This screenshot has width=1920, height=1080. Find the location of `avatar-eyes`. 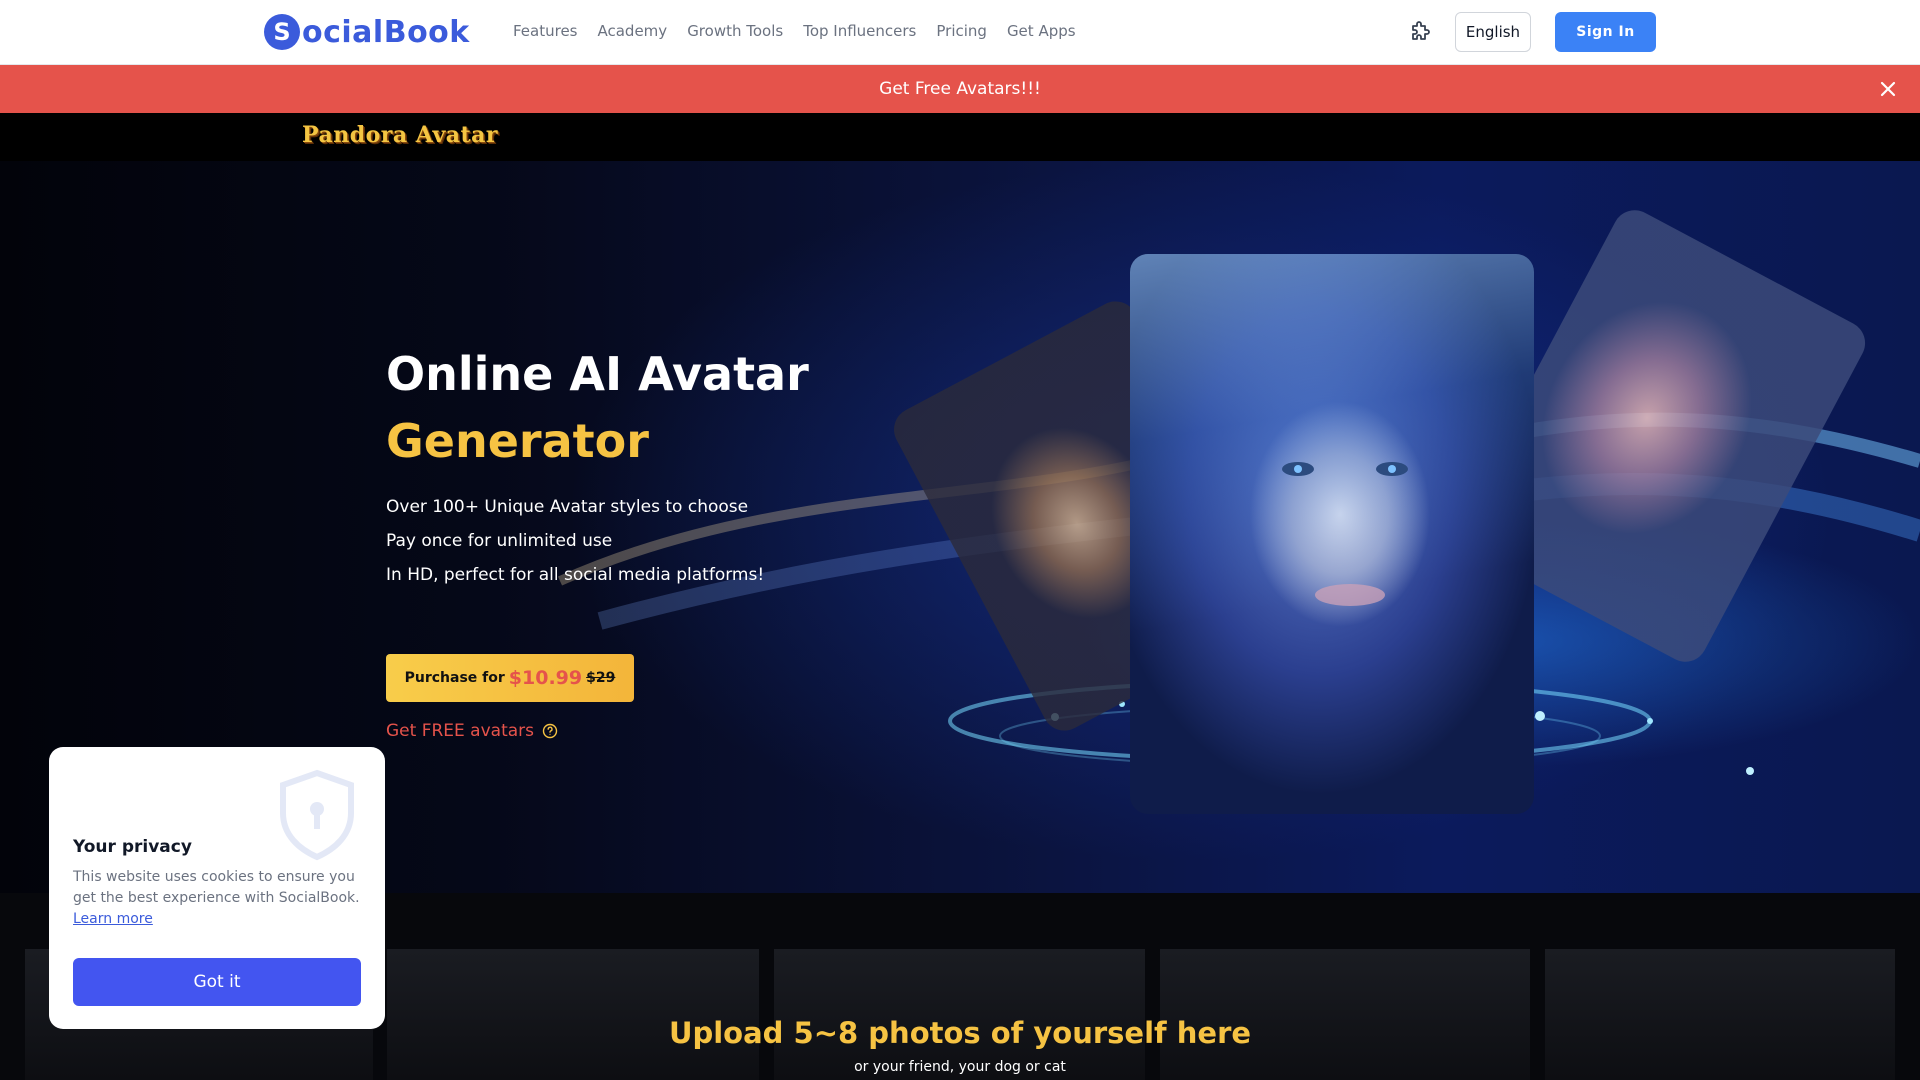

avatar-eyes is located at coordinates (1345, 469).